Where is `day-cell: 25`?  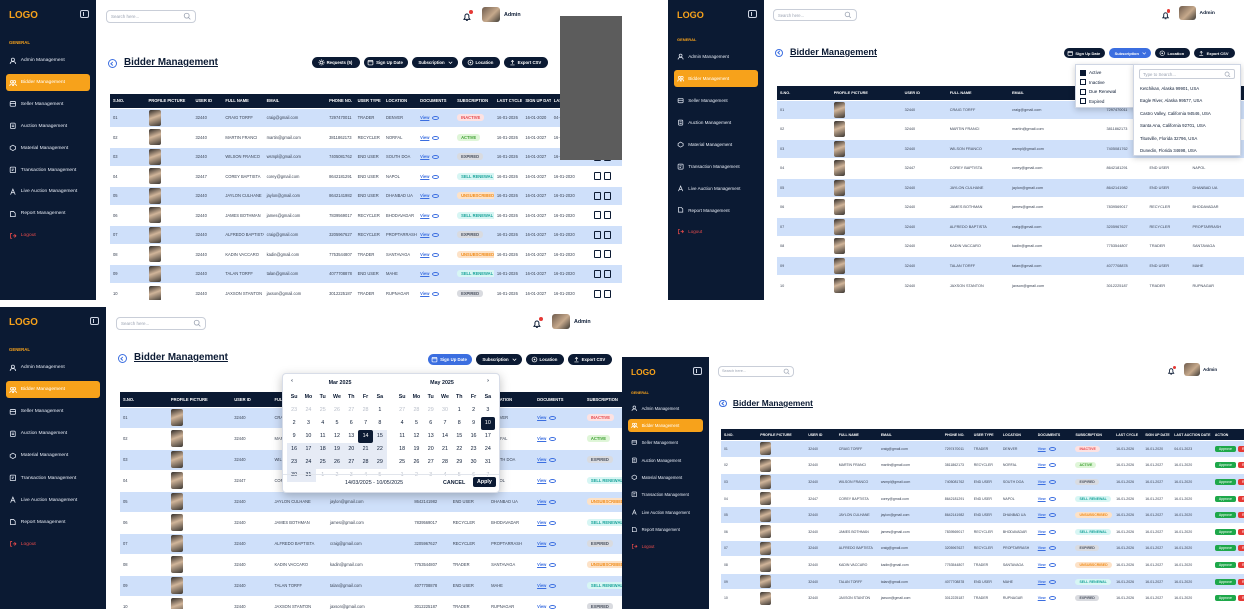 day-cell: 25 is located at coordinates (402, 462).